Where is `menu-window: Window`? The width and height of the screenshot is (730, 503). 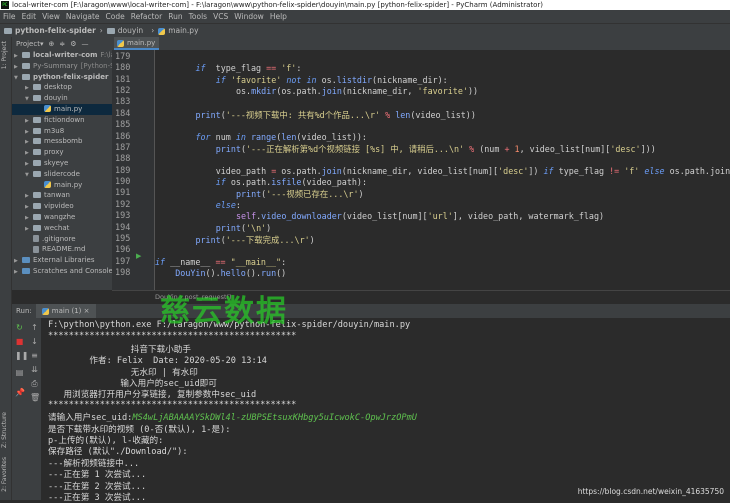
menu-window: Window is located at coordinates (249, 16).